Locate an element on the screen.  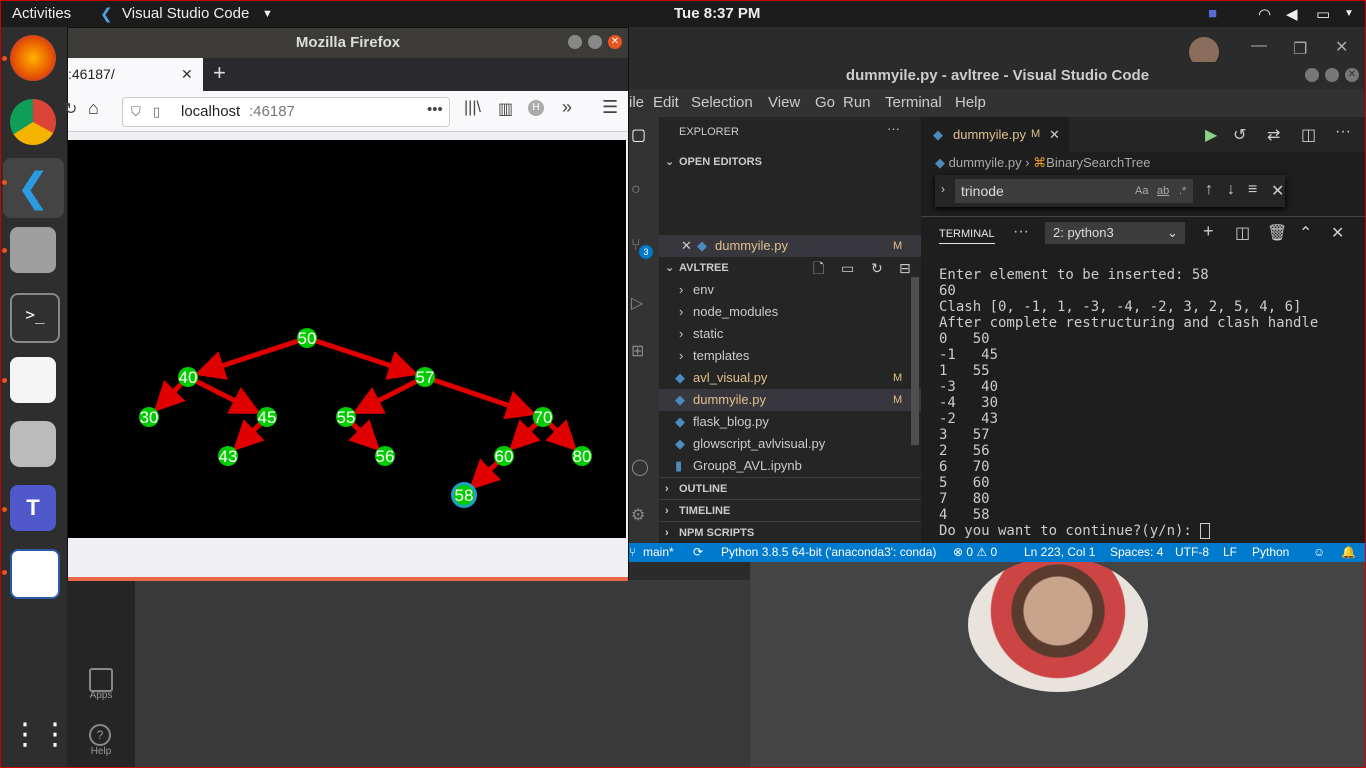
run-icon: ▶ is located at coordinates (1211, 135).